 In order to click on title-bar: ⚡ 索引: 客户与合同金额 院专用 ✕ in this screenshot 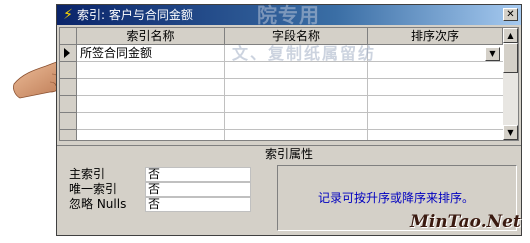, I will do `click(289, 15)`.